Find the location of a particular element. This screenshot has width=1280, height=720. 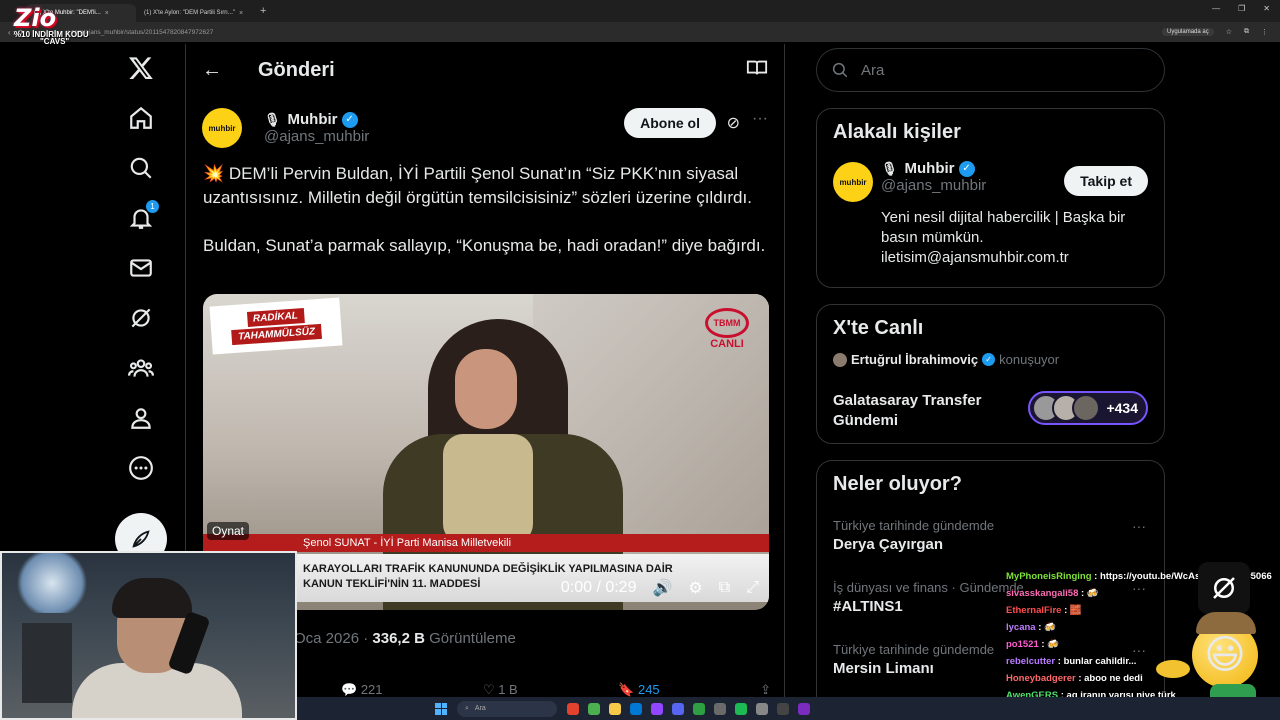

close-window-icon: ✕ is located at coordinates (1266, 8).